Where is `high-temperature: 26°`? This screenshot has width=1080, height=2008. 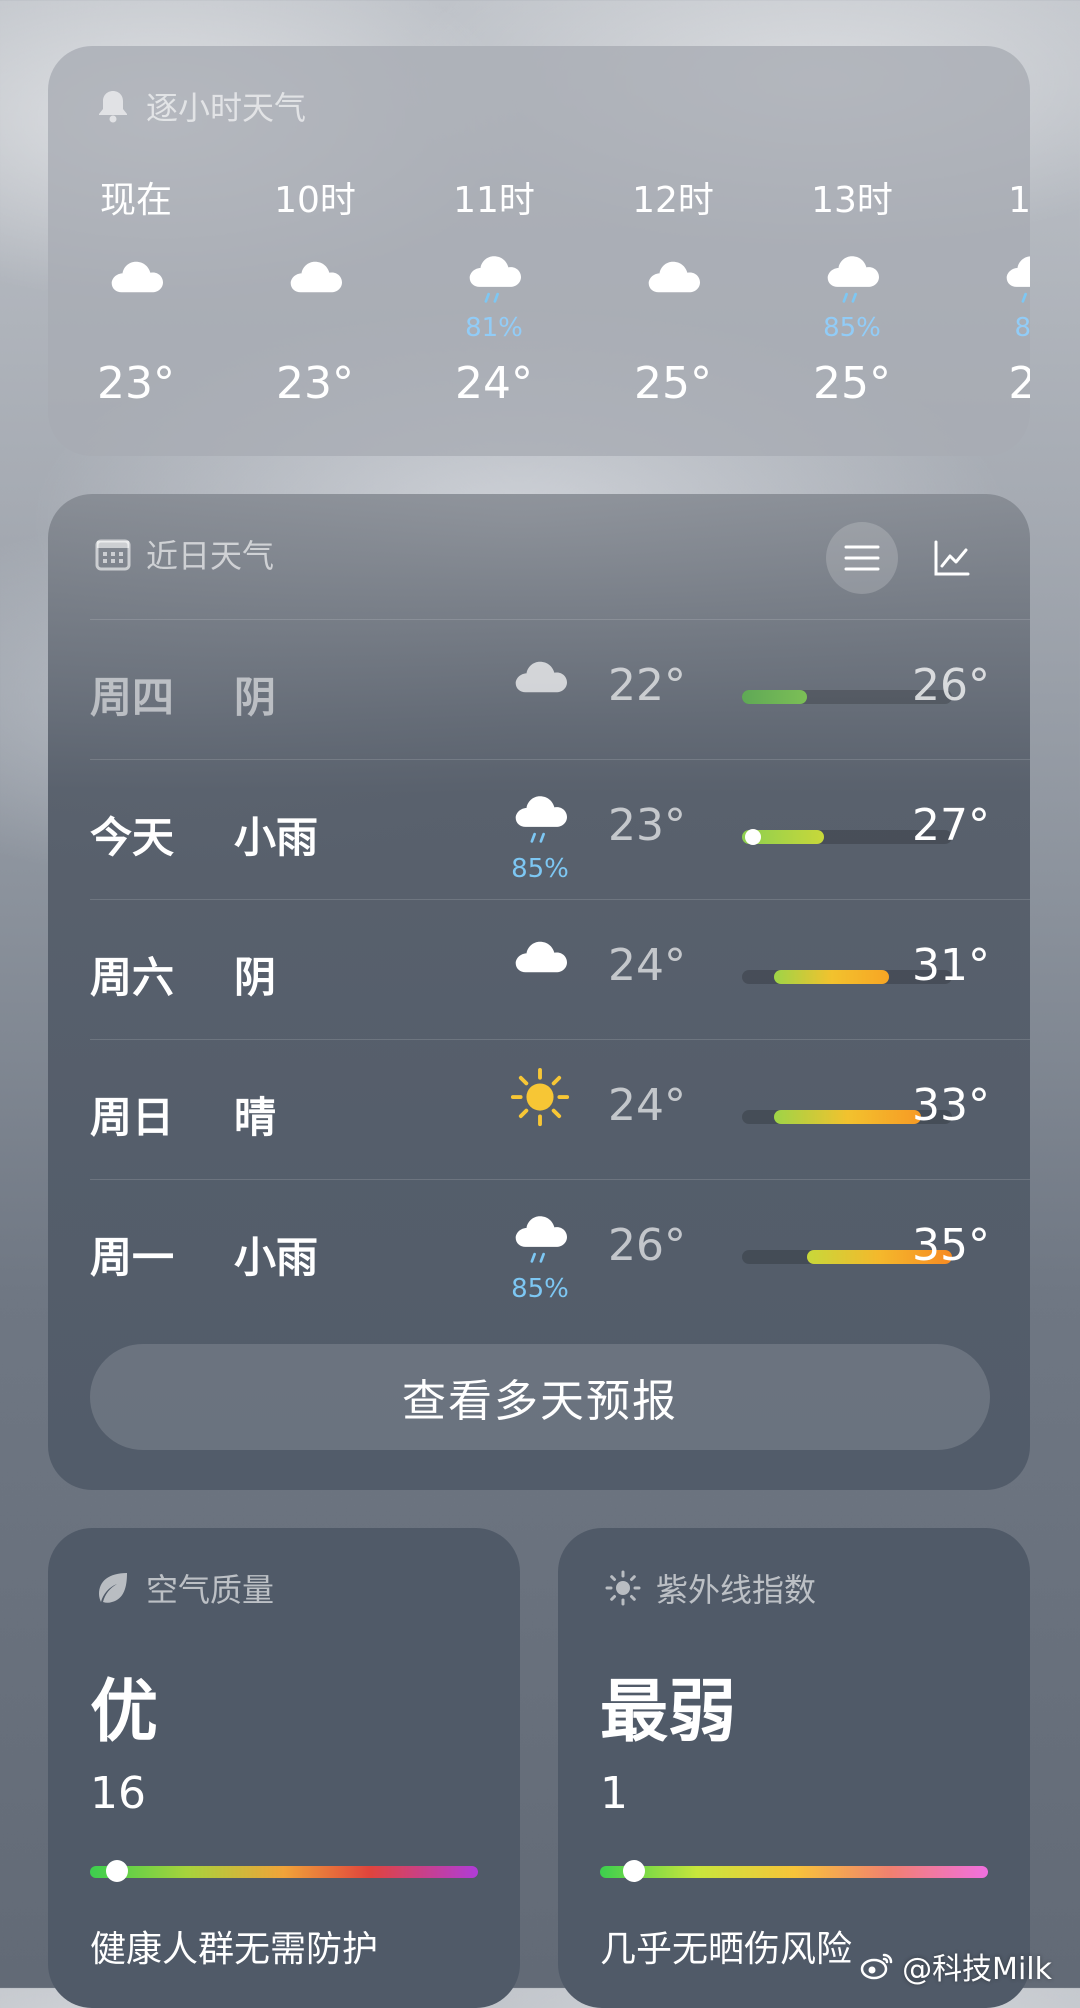 high-temperature: 26° is located at coordinates (951, 685).